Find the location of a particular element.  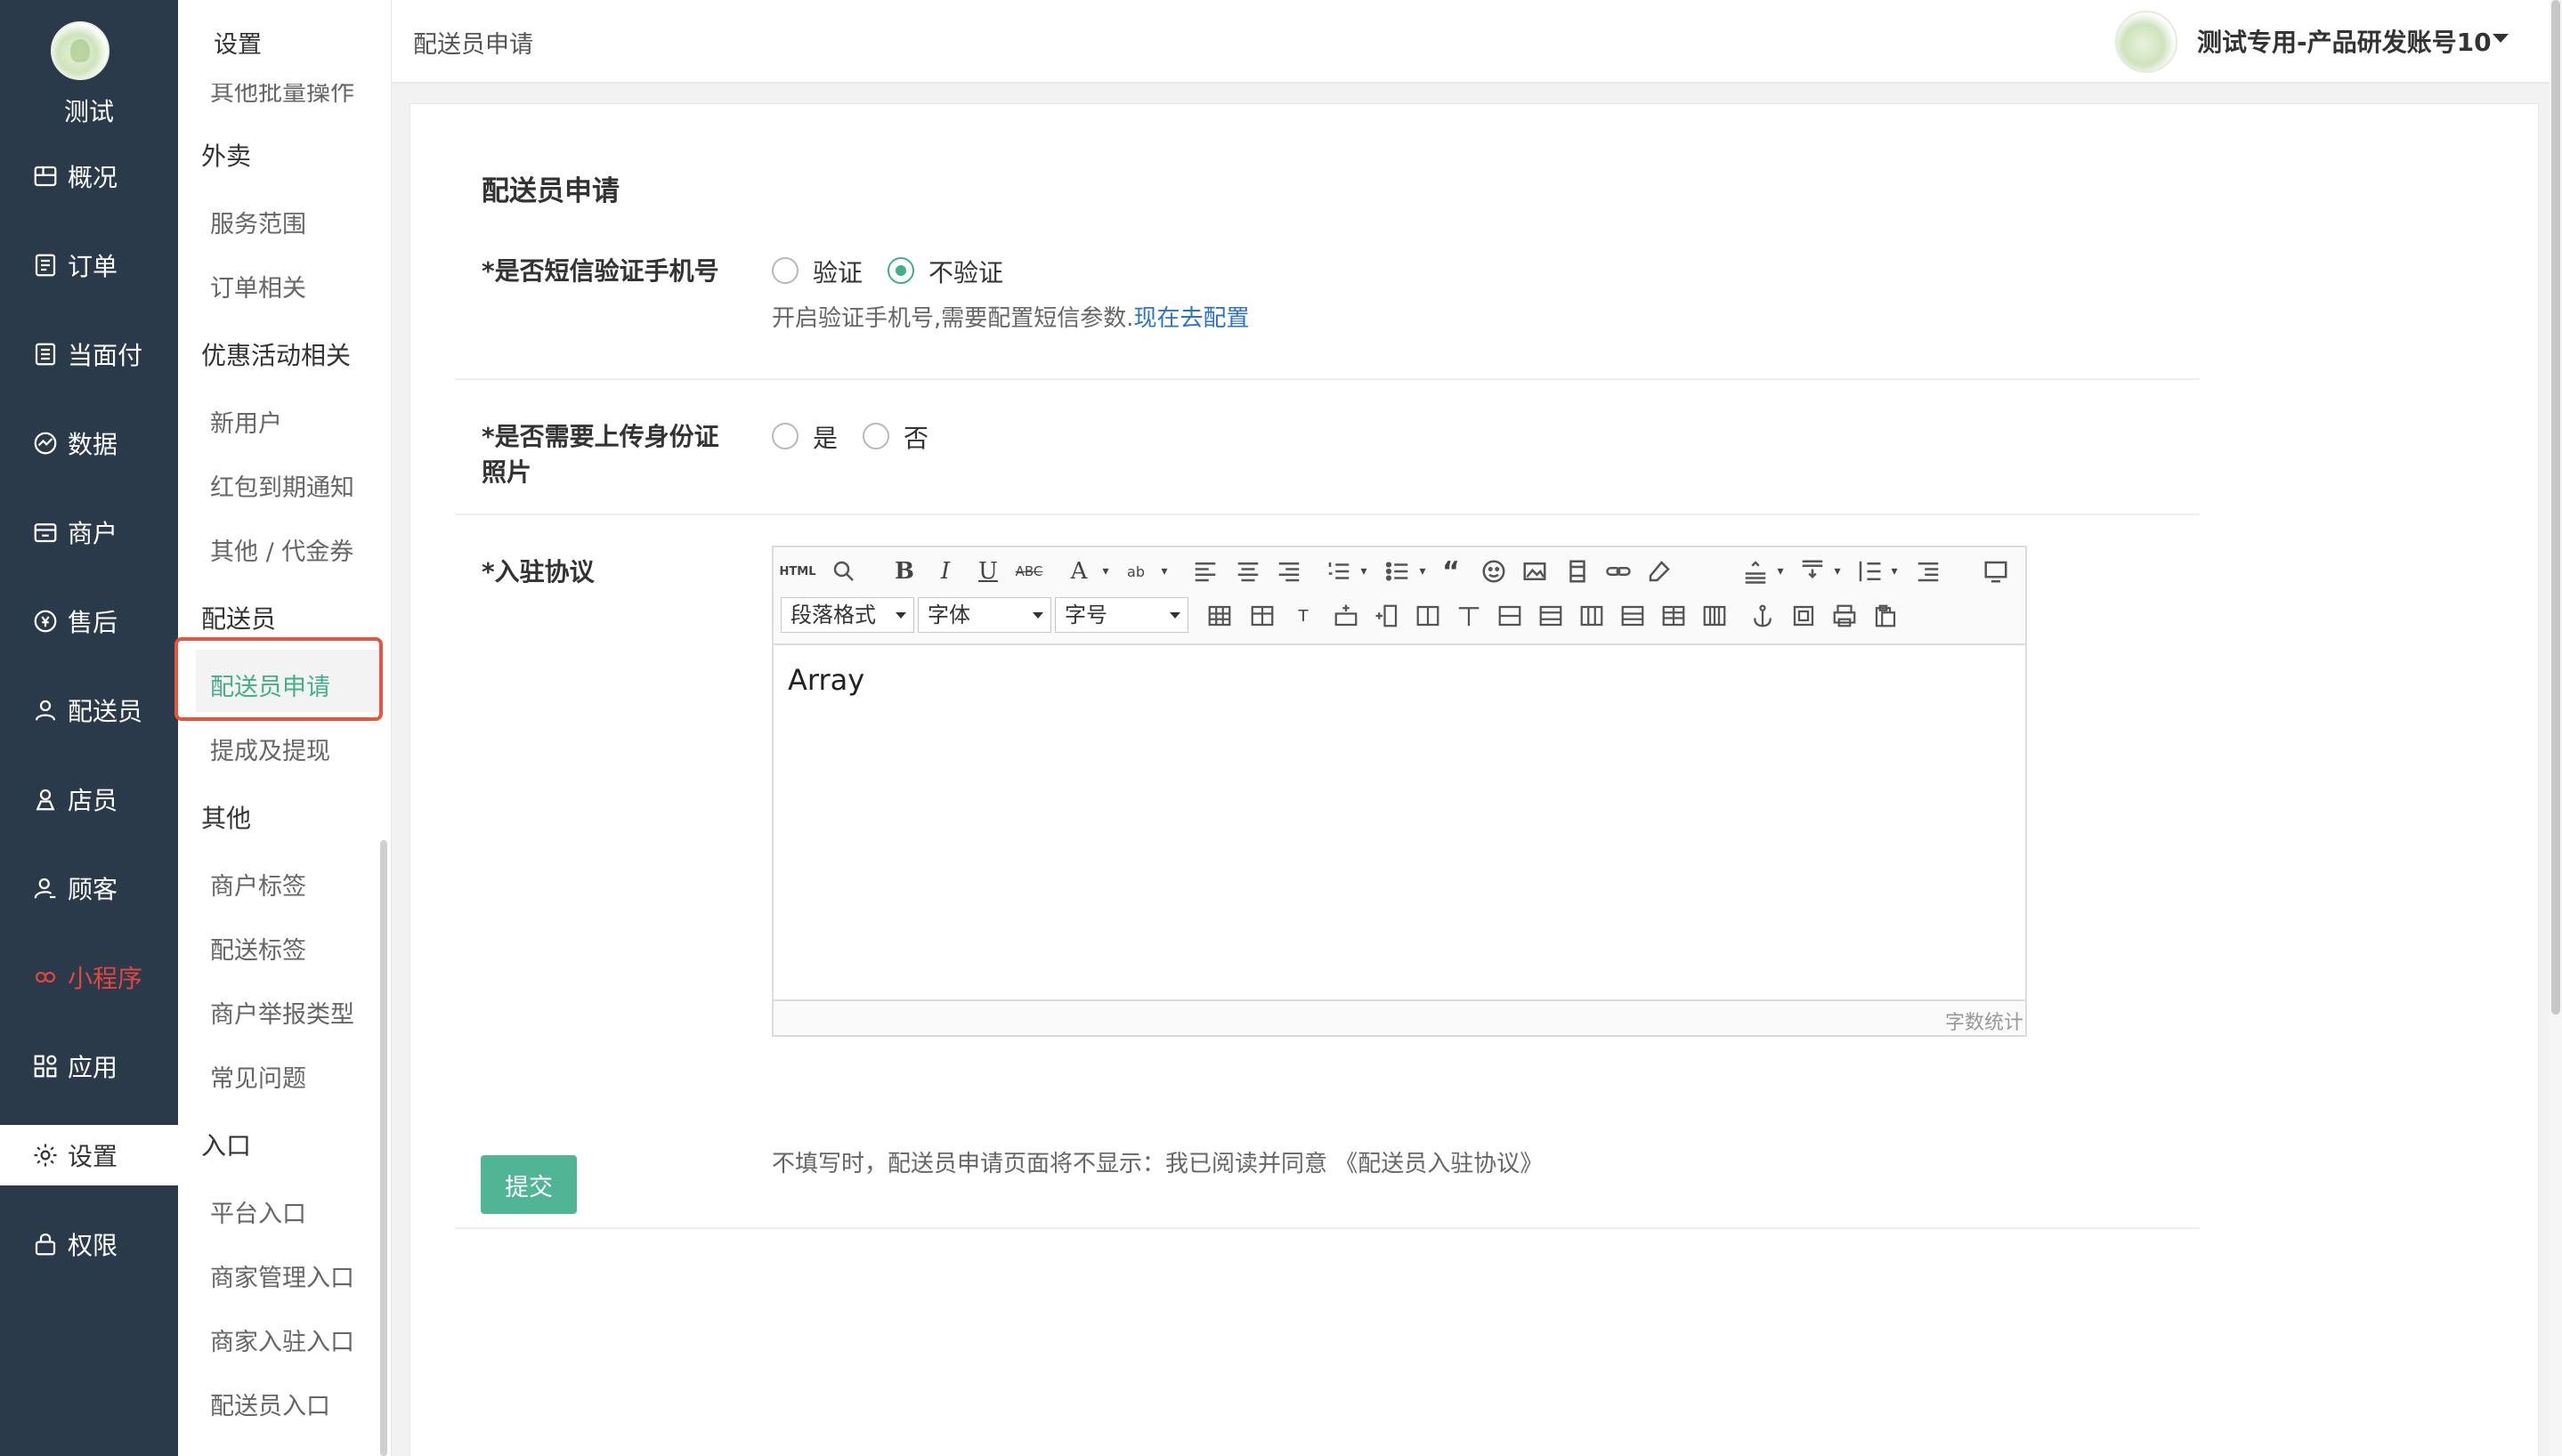

nav-item-clerk: 店员 is located at coordinates (89, 799).